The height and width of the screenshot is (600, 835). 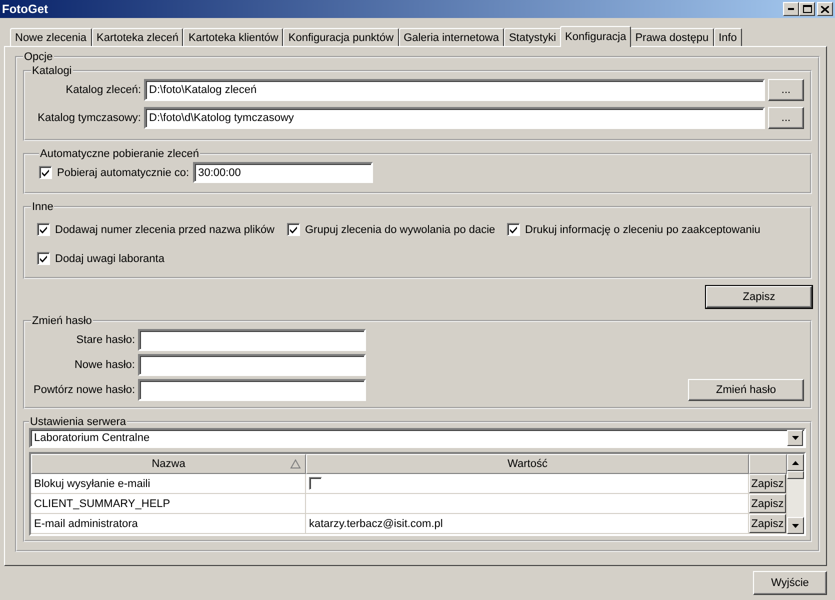 I want to click on field-label: Powtórz nowe hasło:, so click(x=83, y=390).